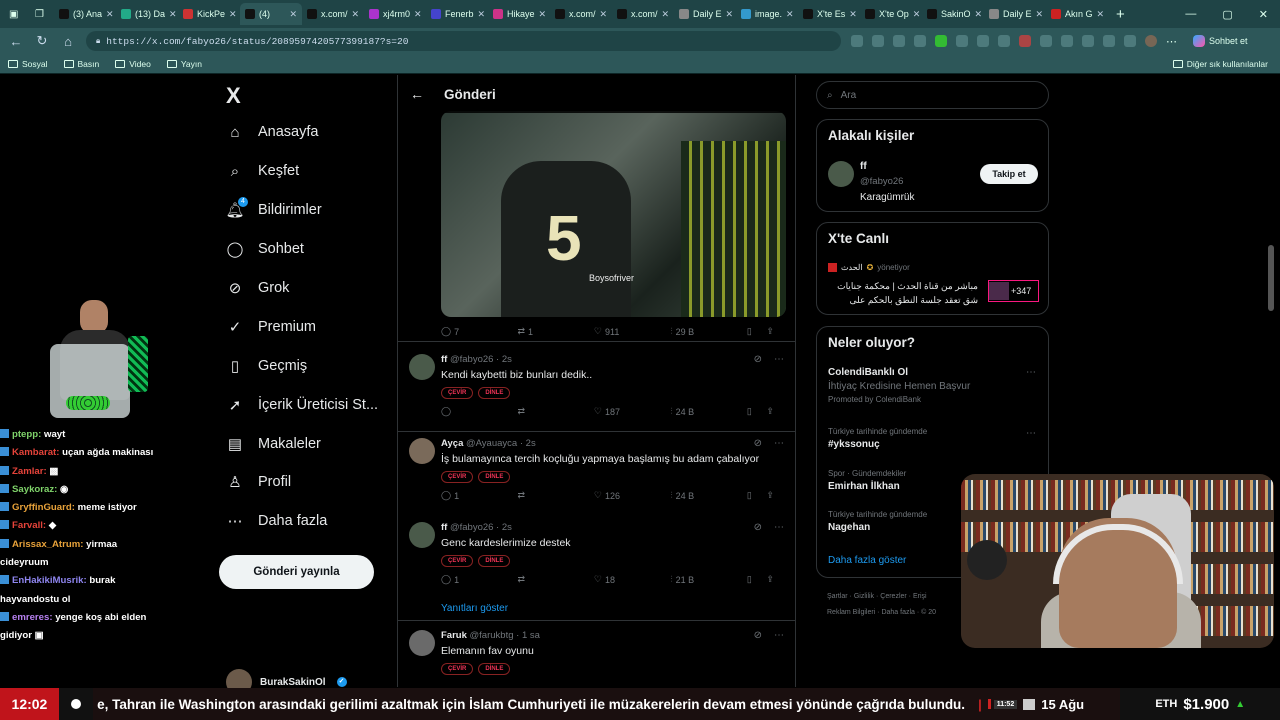  I want to click on show-replies-link: Yanıtları göster, so click(474, 608).